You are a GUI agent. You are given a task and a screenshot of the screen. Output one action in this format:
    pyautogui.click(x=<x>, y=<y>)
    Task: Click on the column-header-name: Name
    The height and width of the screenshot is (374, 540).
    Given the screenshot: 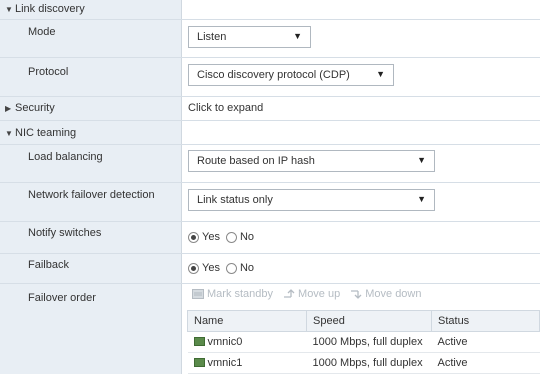 What is the action you would take?
    pyautogui.click(x=247, y=321)
    